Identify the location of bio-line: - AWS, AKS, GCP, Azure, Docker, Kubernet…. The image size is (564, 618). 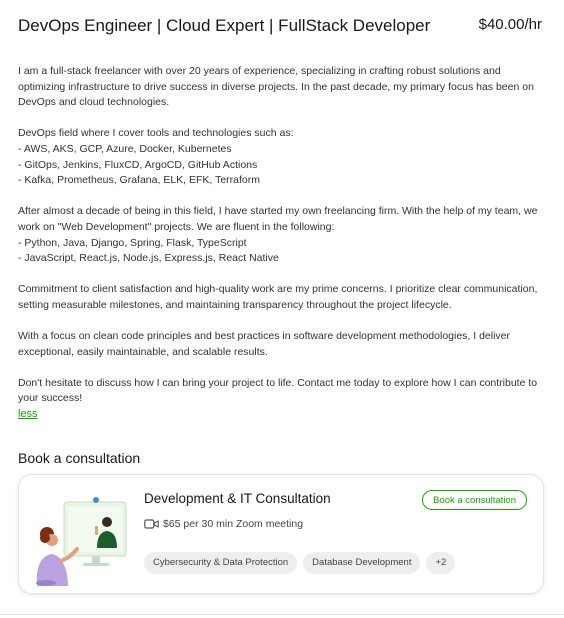
(125, 148).